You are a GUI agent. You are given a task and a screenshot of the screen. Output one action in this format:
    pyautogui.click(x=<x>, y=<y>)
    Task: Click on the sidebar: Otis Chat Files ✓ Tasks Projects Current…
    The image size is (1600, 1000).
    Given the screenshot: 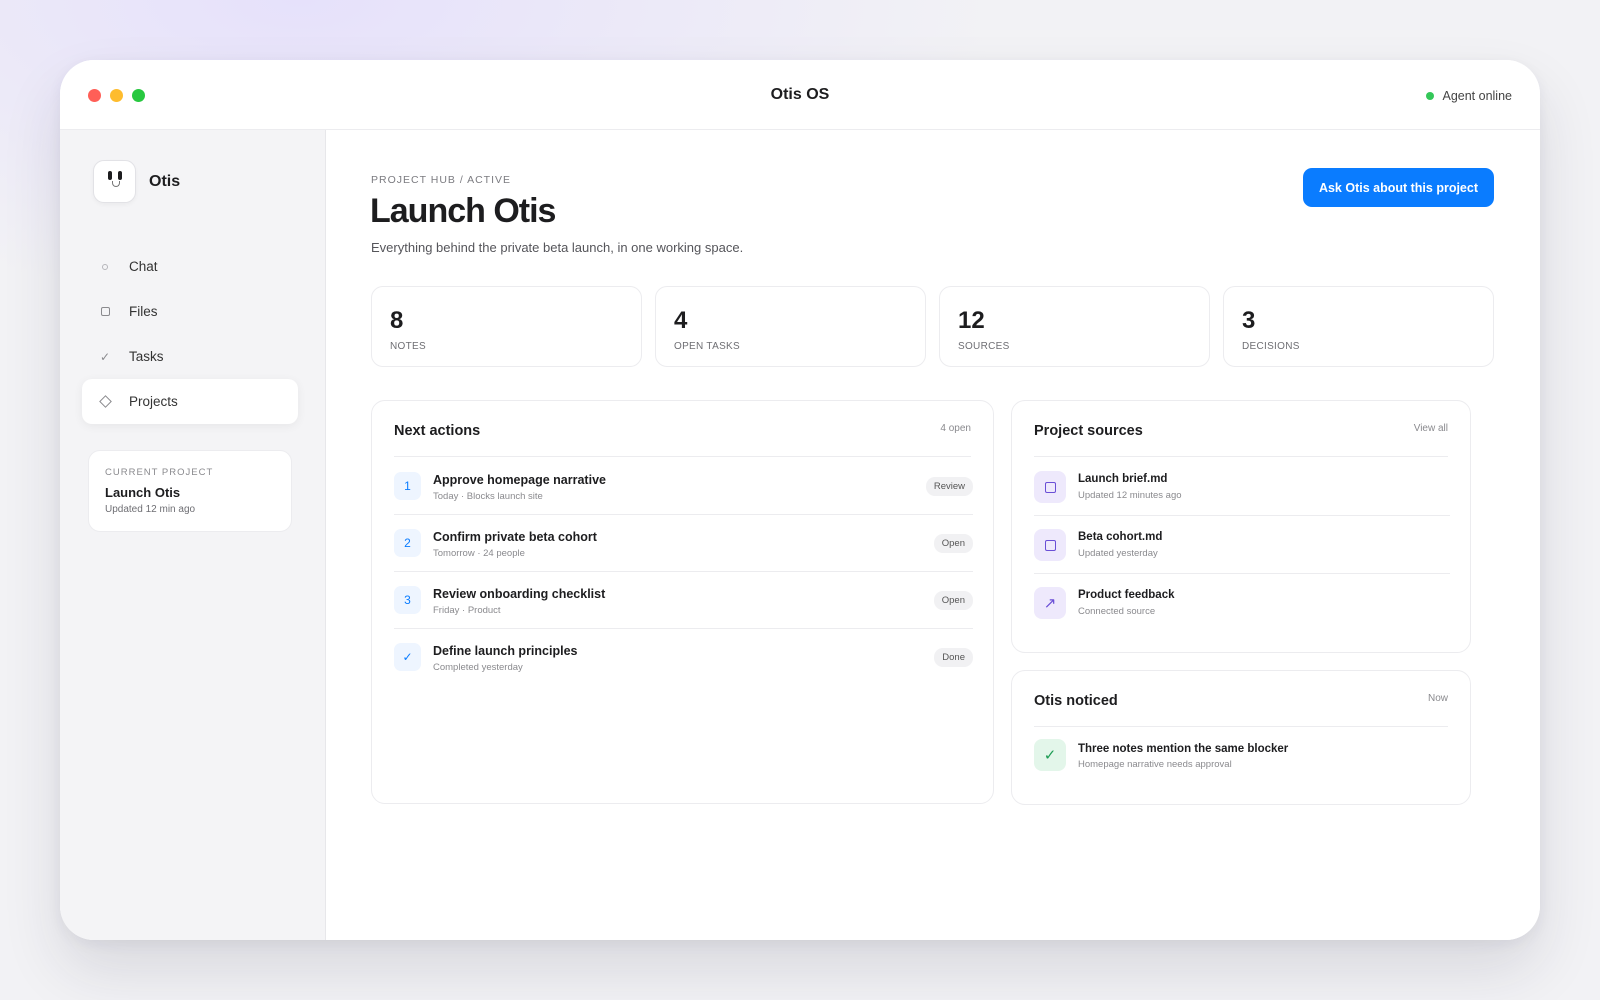 What is the action you would take?
    pyautogui.click(x=193, y=535)
    